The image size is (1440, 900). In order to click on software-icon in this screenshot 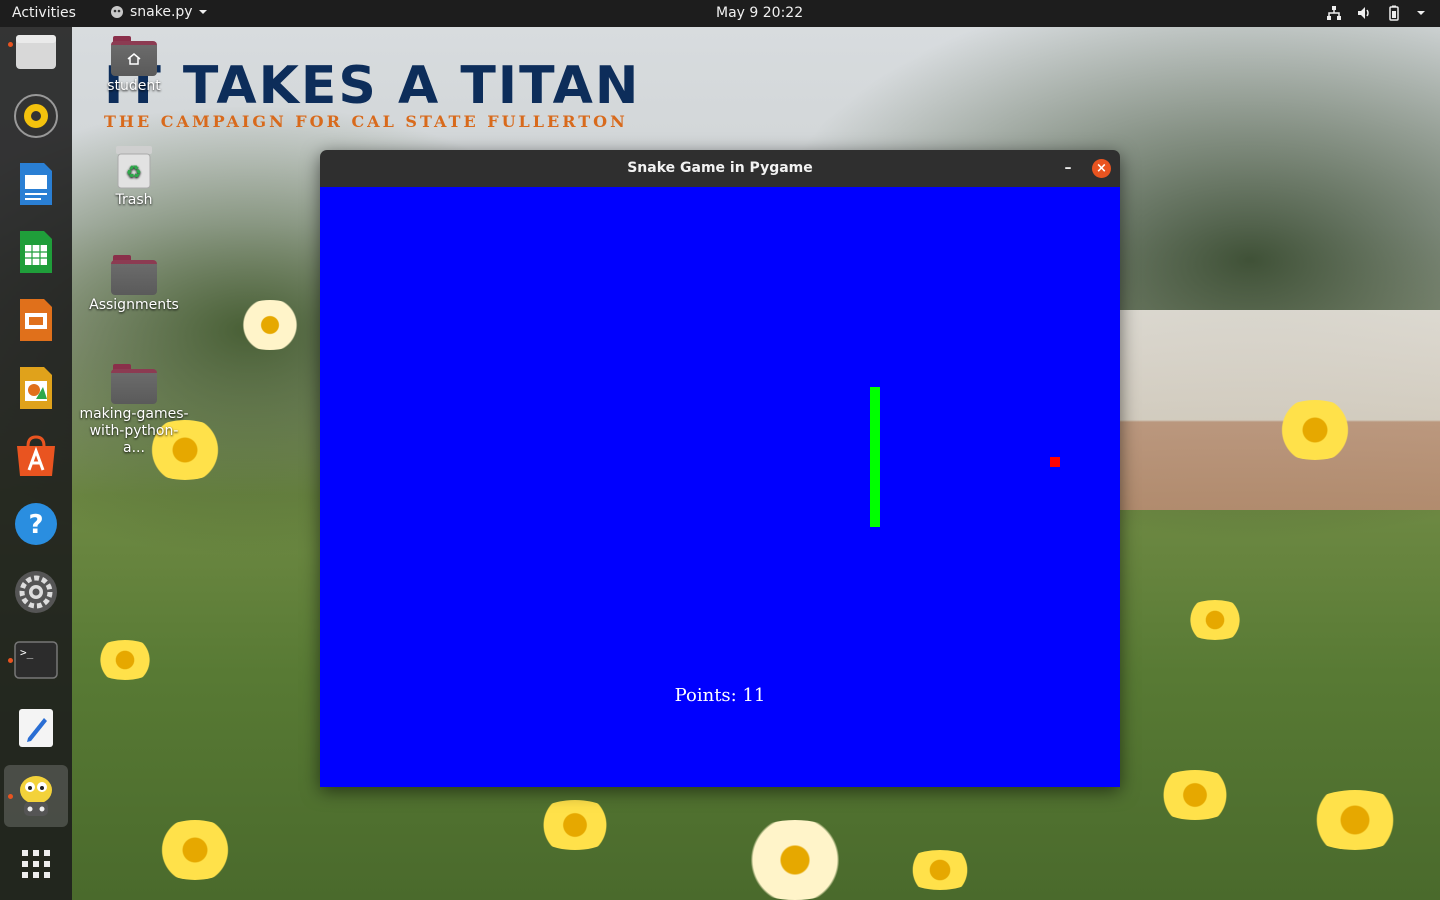, I will do `click(36, 455)`.